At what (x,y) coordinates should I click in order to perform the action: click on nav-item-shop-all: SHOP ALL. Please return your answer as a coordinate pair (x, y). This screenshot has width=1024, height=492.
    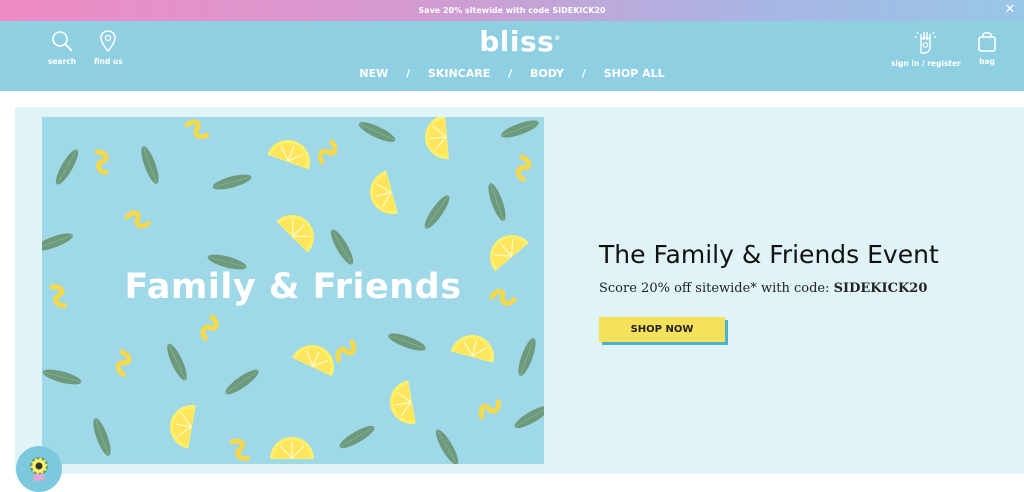
    Looking at the image, I should click on (634, 73).